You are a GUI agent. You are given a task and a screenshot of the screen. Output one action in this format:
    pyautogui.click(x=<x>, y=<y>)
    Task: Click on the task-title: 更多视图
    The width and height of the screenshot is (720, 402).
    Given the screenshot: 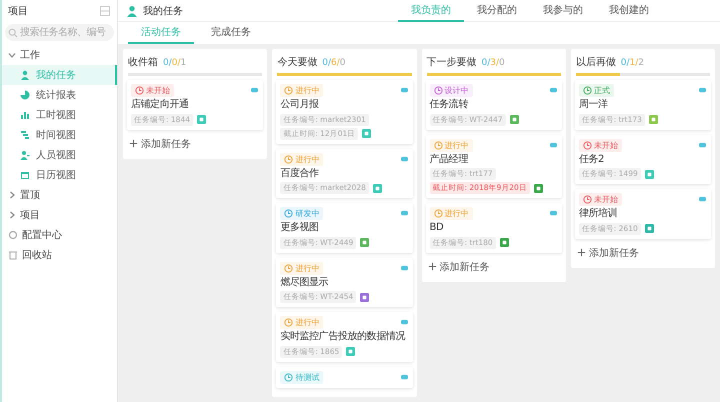 What is the action you would take?
    pyautogui.click(x=300, y=228)
    